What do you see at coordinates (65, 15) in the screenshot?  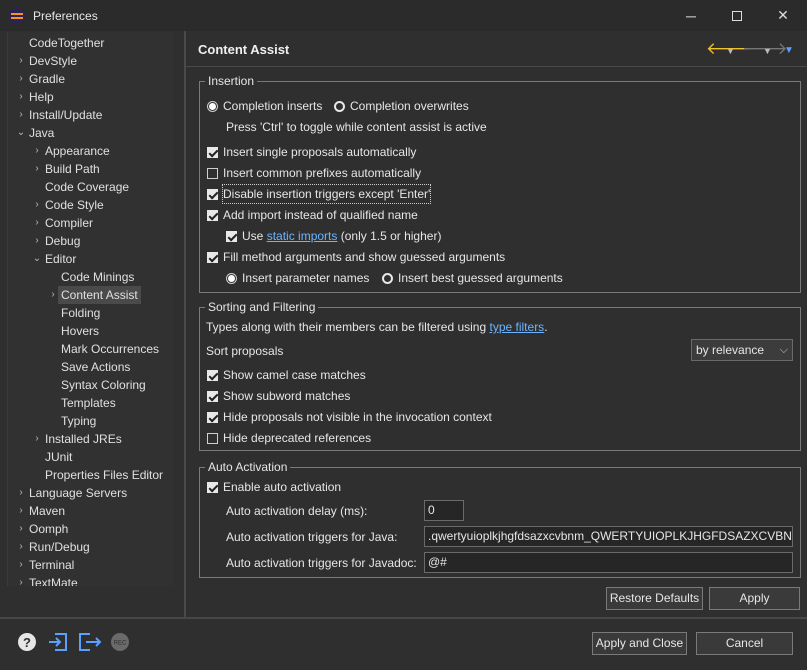 I see `window-title: Preferences` at bounding box center [65, 15].